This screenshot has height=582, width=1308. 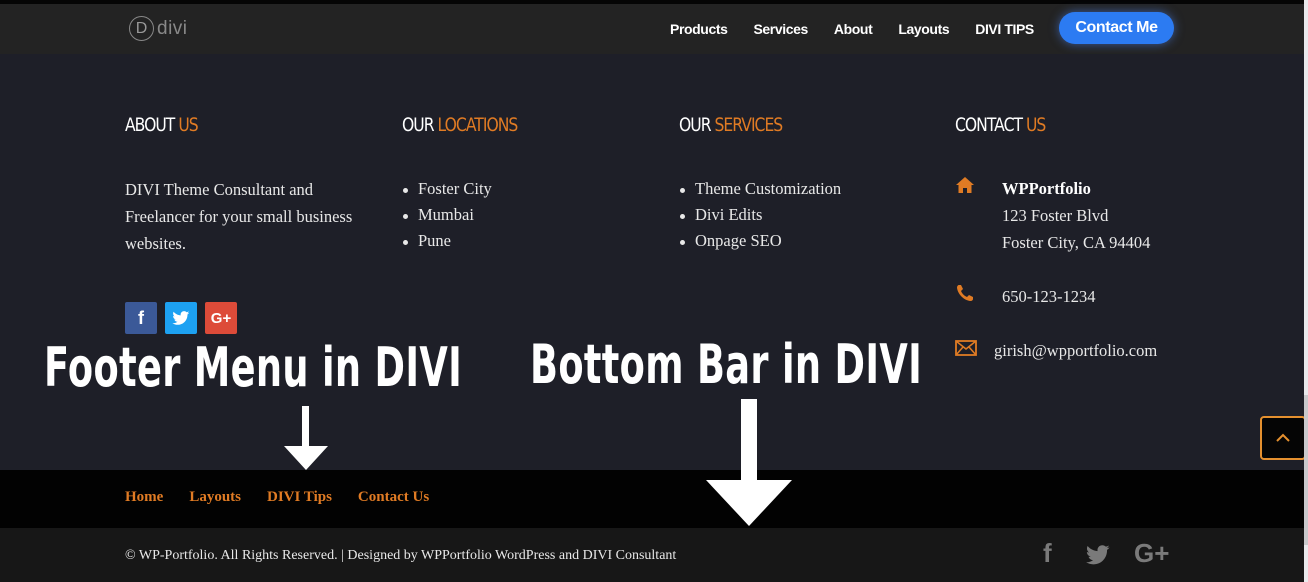 I want to click on location-item: Mumbai, so click(x=517, y=215).